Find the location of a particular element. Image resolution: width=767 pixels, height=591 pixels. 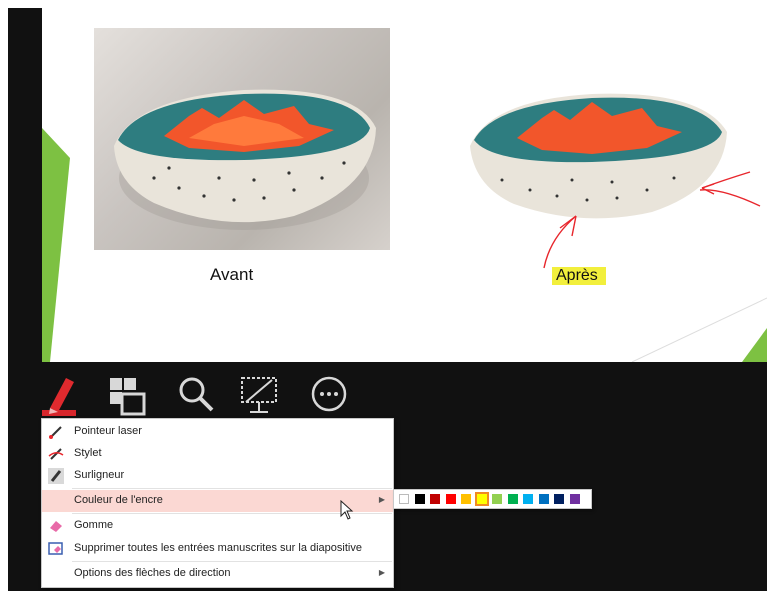

menu-item-label: Couleur de l'encre is located at coordinates (118, 500).